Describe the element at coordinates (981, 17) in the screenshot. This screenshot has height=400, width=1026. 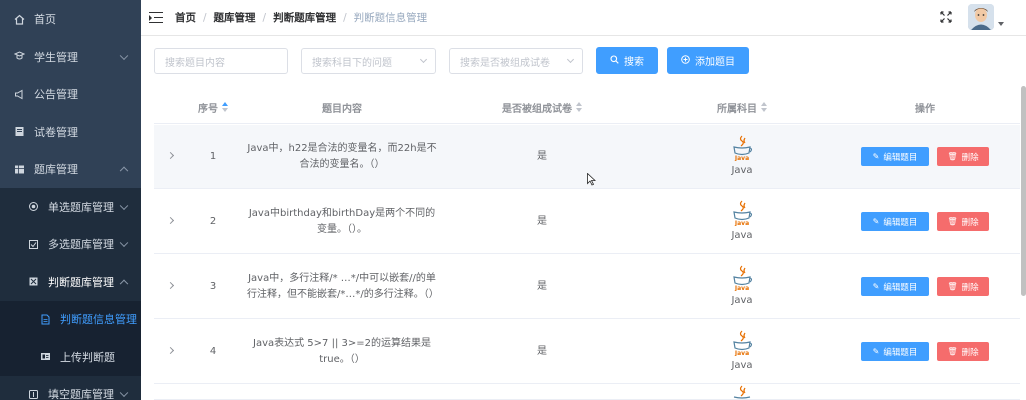
I see `avatar` at that location.